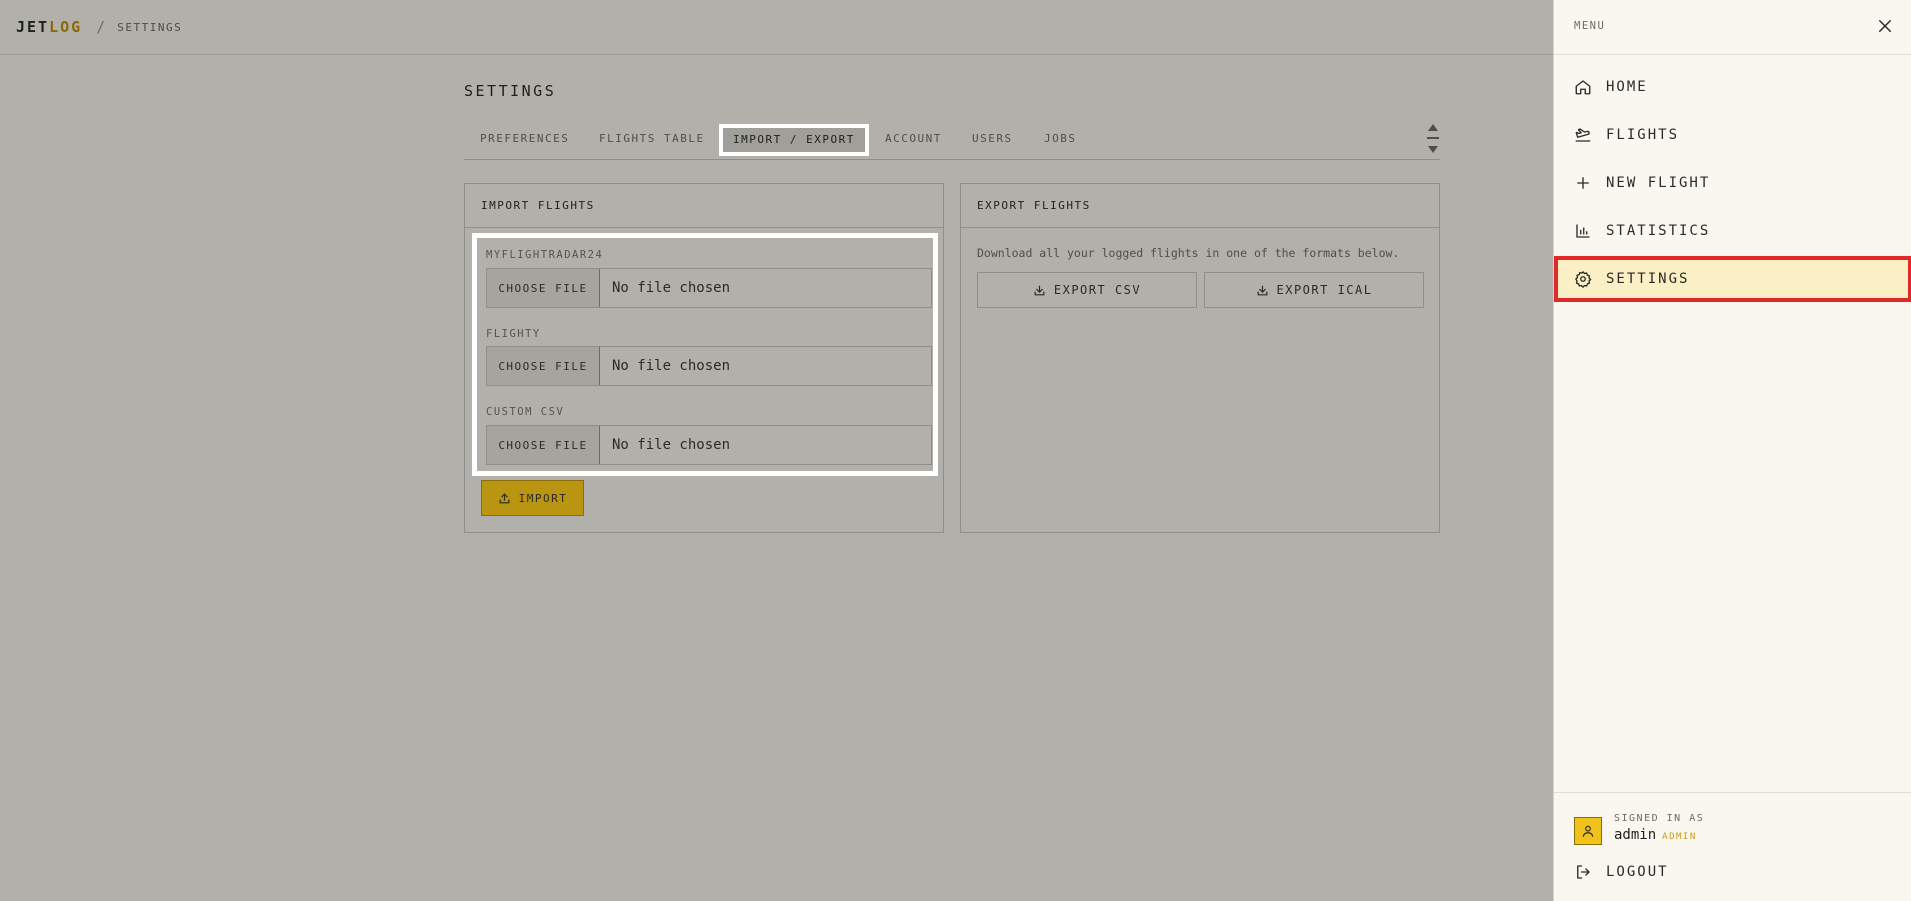 Image resolution: width=1911 pixels, height=901 pixels. What do you see at coordinates (1732, 183) in the screenshot?
I see `menu-item-new-flight: NEW FLIGHT` at bounding box center [1732, 183].